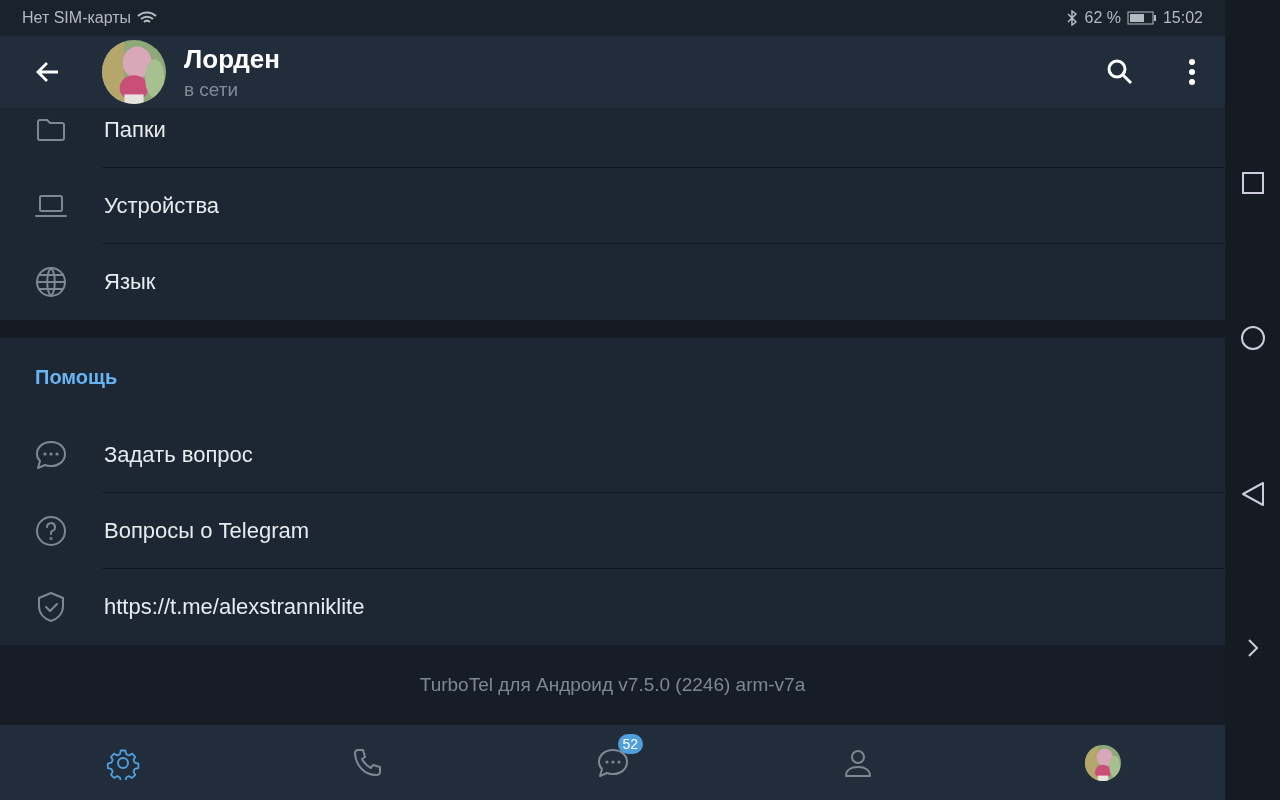 This screenshot has height=800, width=1280. What do you see at coordinates (1120, 72) in the screenshot?
I see `search-icon` at bounding box center [1120, 72].